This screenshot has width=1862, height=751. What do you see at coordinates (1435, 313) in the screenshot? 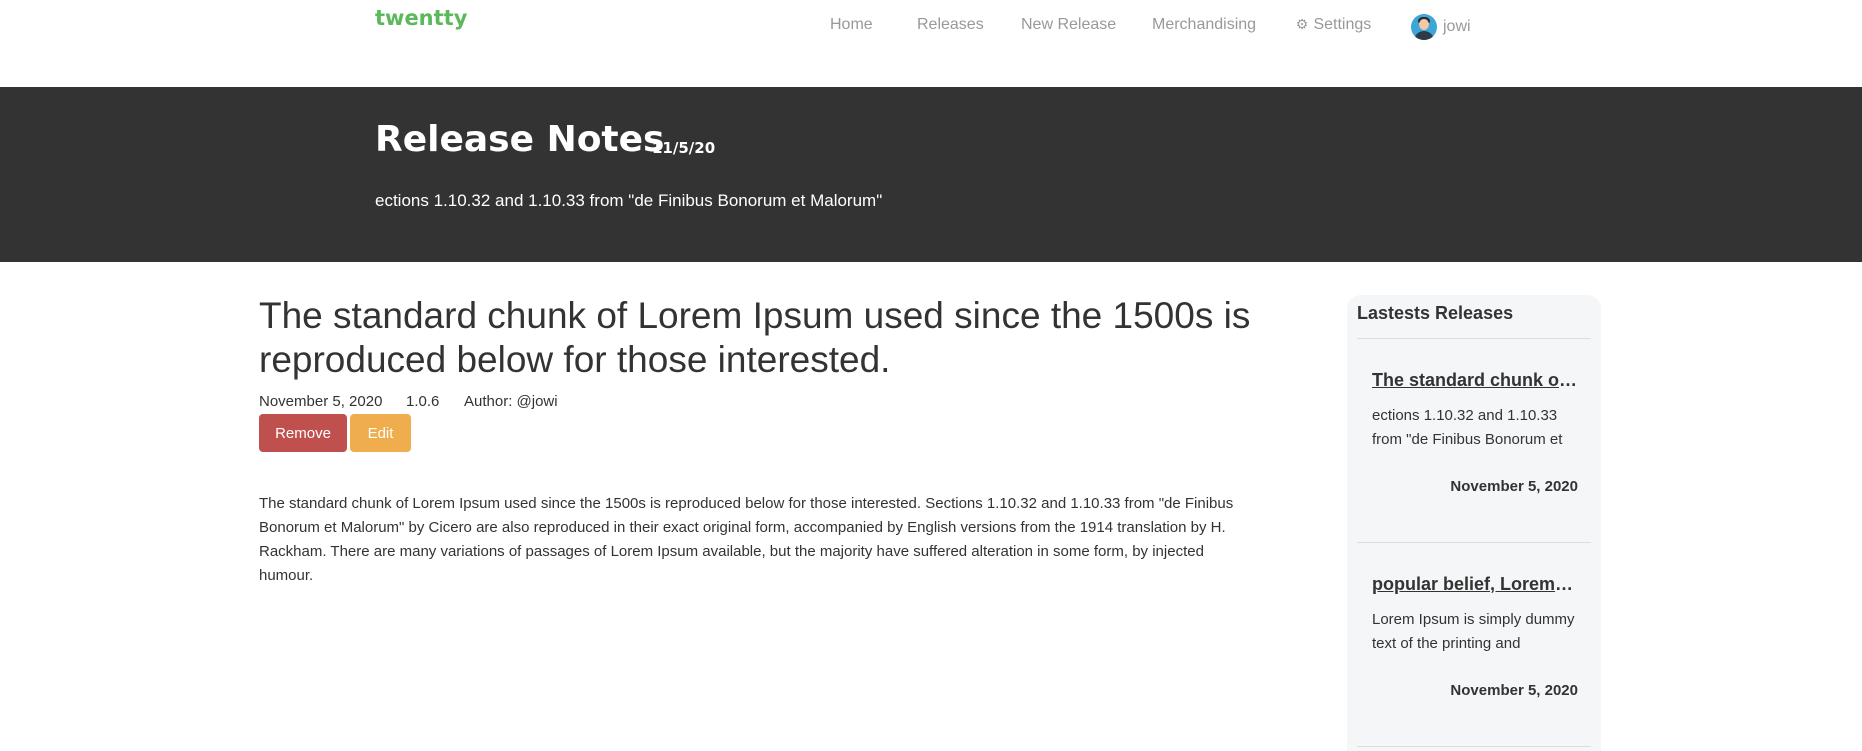
I see `sidebar-title: Lastests Releases` at bounding box center [1435, 313].